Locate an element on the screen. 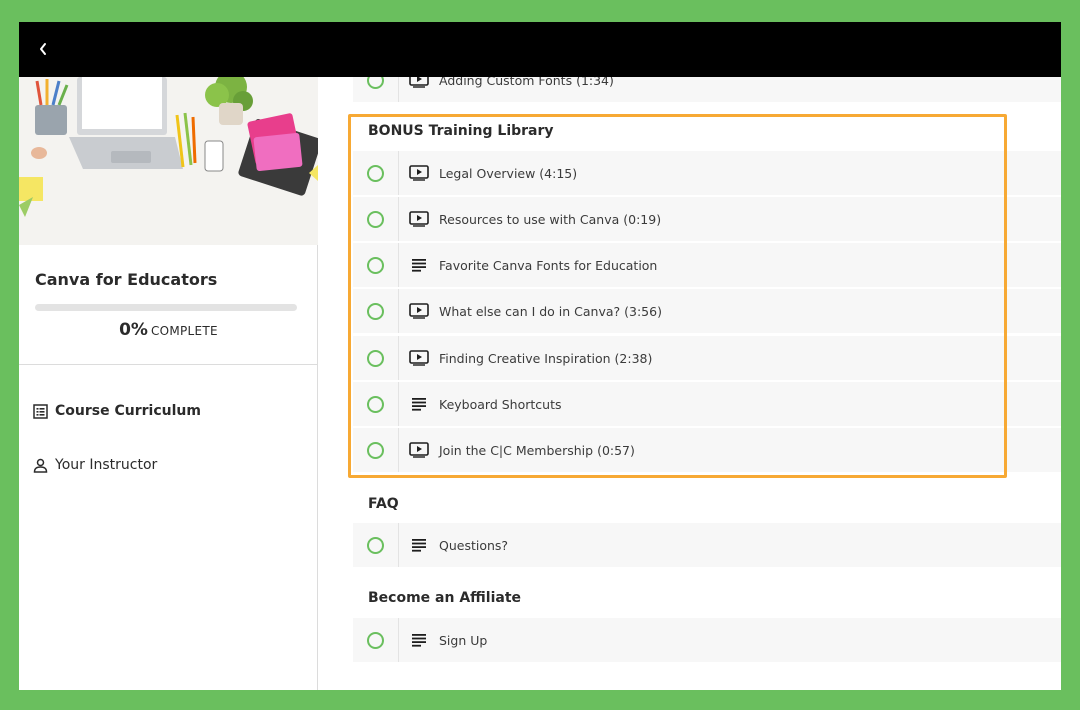 This screenshot has height=710, width=1080. lesson-row: Finding Creative Inspiration (2:38) is located at coordinates (707, 358).